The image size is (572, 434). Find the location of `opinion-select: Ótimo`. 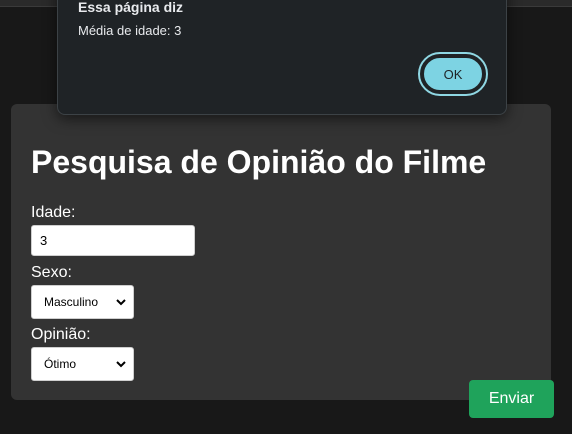

opinion-select: Ótimo is located at coordinates (82, 364).